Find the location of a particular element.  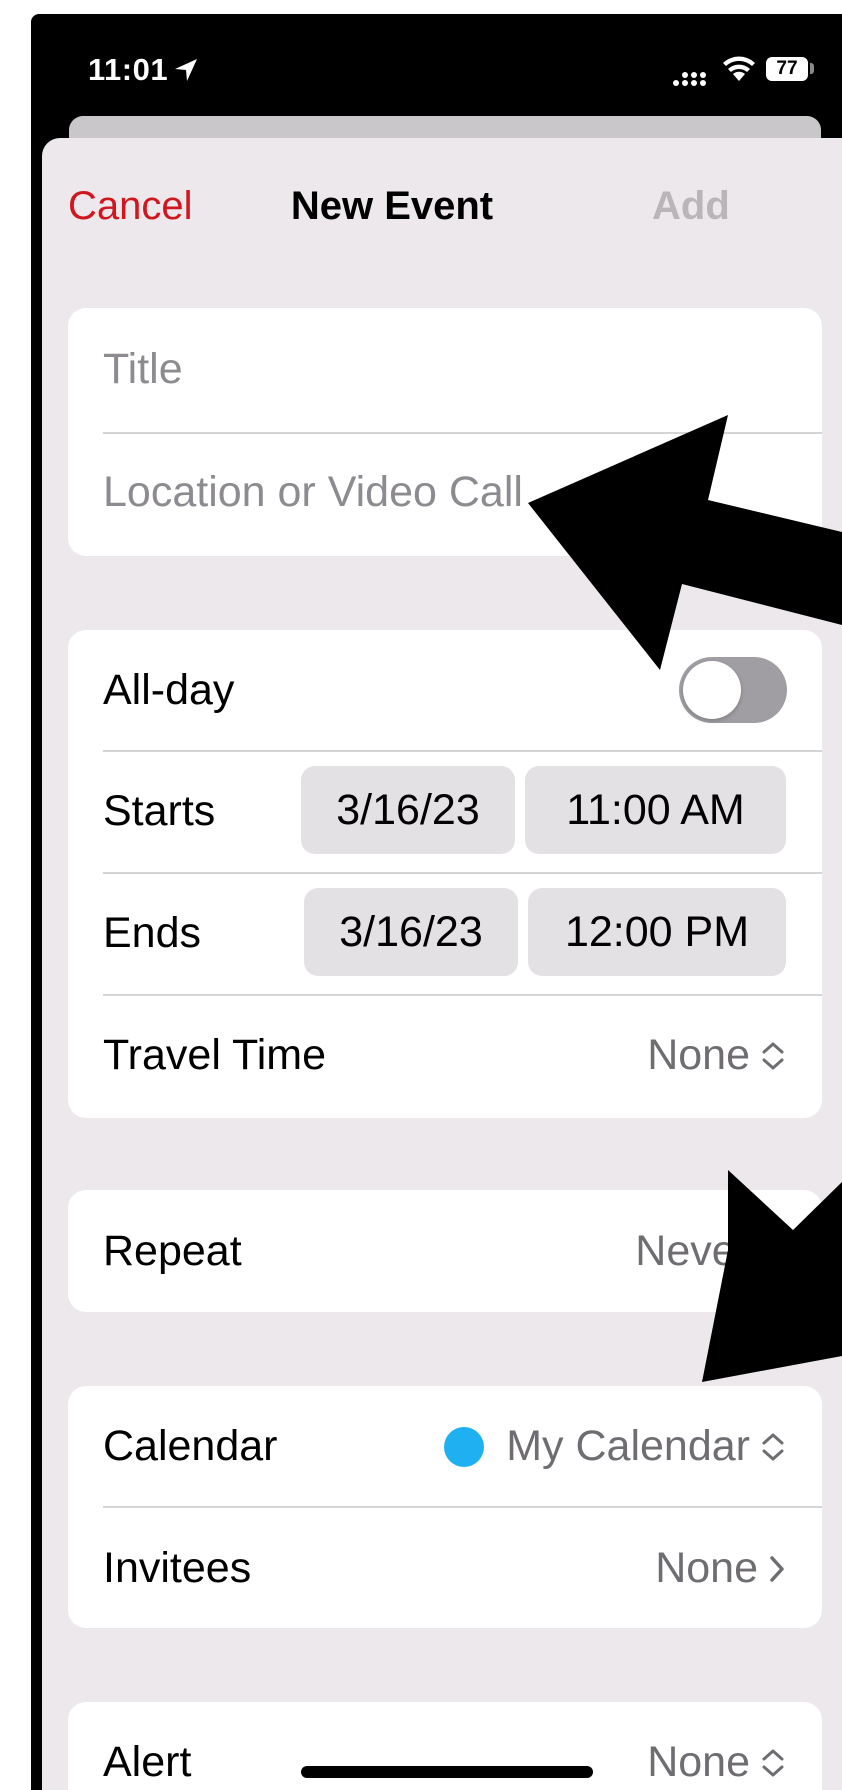

repeat-label: Repeat is located at coordinates (172, 1251).